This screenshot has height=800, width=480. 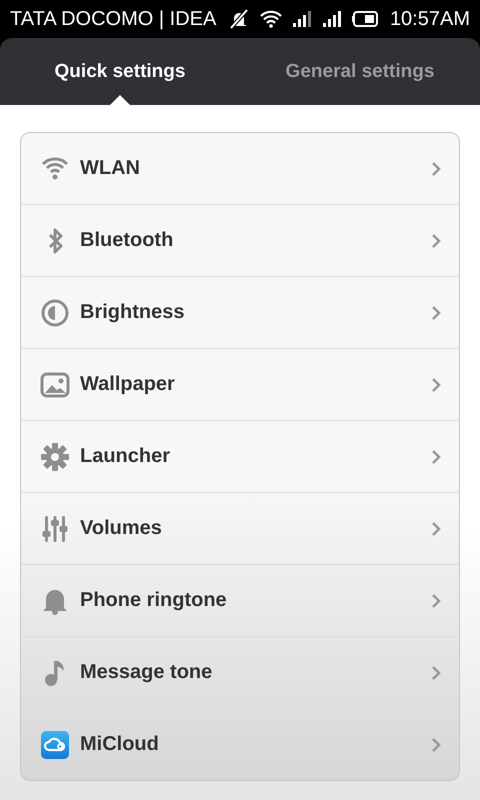 I want to click on image-icon, so click(x=55, y=385).